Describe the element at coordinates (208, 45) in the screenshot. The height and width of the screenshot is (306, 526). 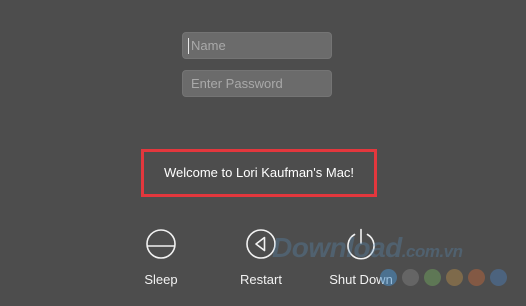
I see `name-placeholder: Name` at that location.